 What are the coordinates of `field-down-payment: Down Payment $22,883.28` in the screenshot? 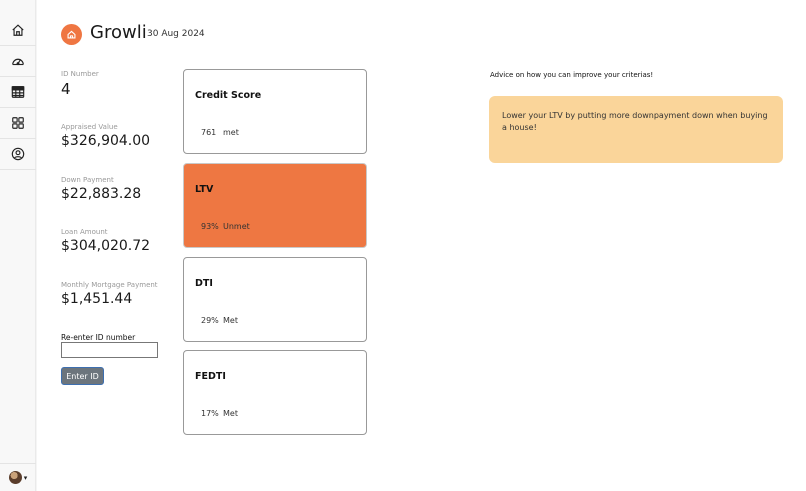 It's located at (101, 189).